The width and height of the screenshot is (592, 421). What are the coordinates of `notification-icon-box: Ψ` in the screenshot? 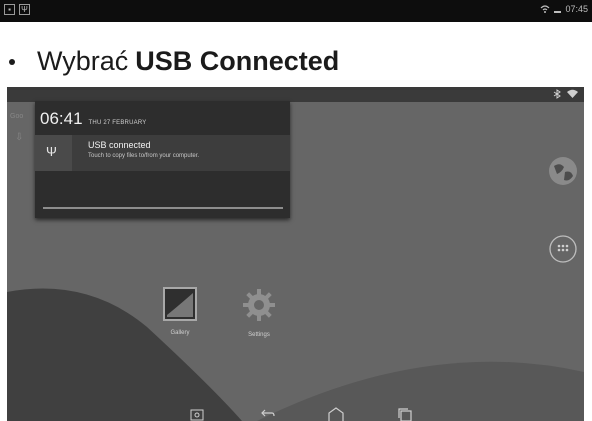 It's located at (53, 153).